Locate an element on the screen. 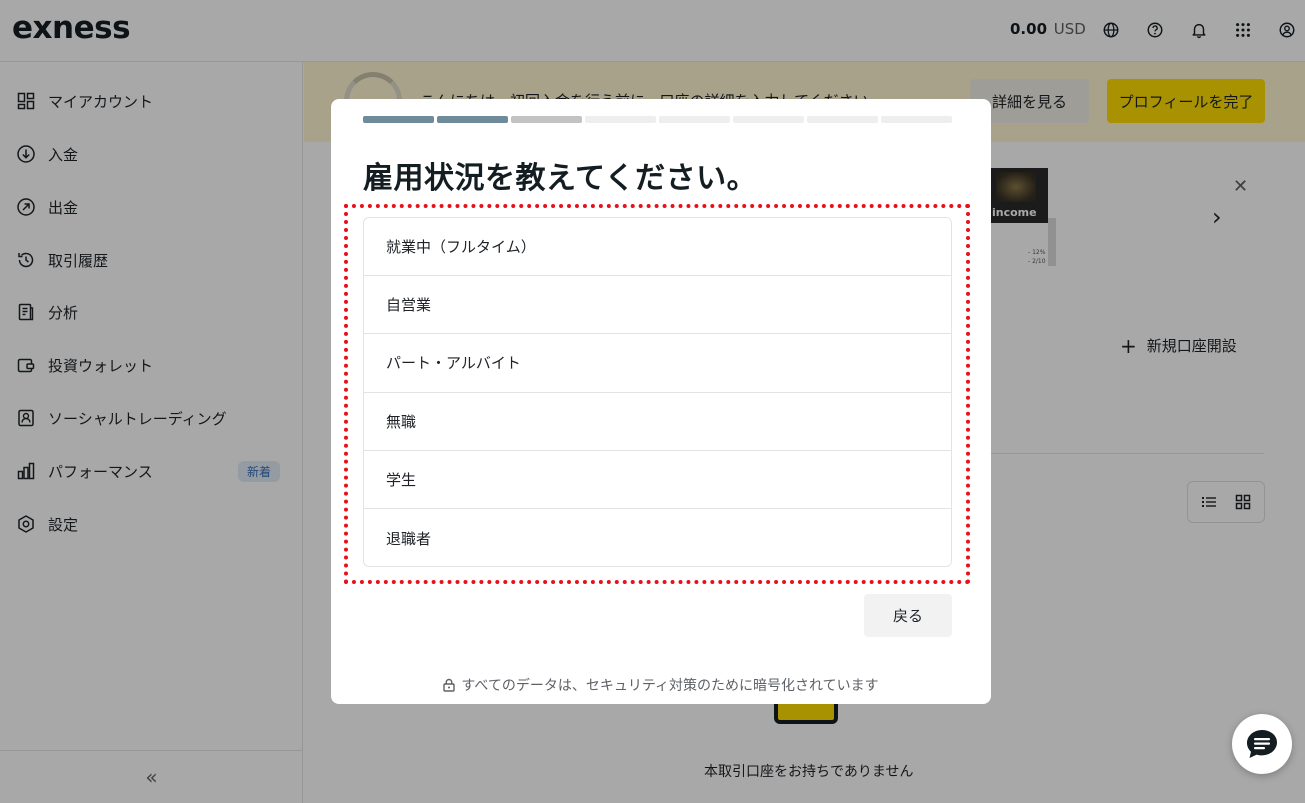 The image size is (1305, 803). chat-icon is located at coordinates (1262, 744).